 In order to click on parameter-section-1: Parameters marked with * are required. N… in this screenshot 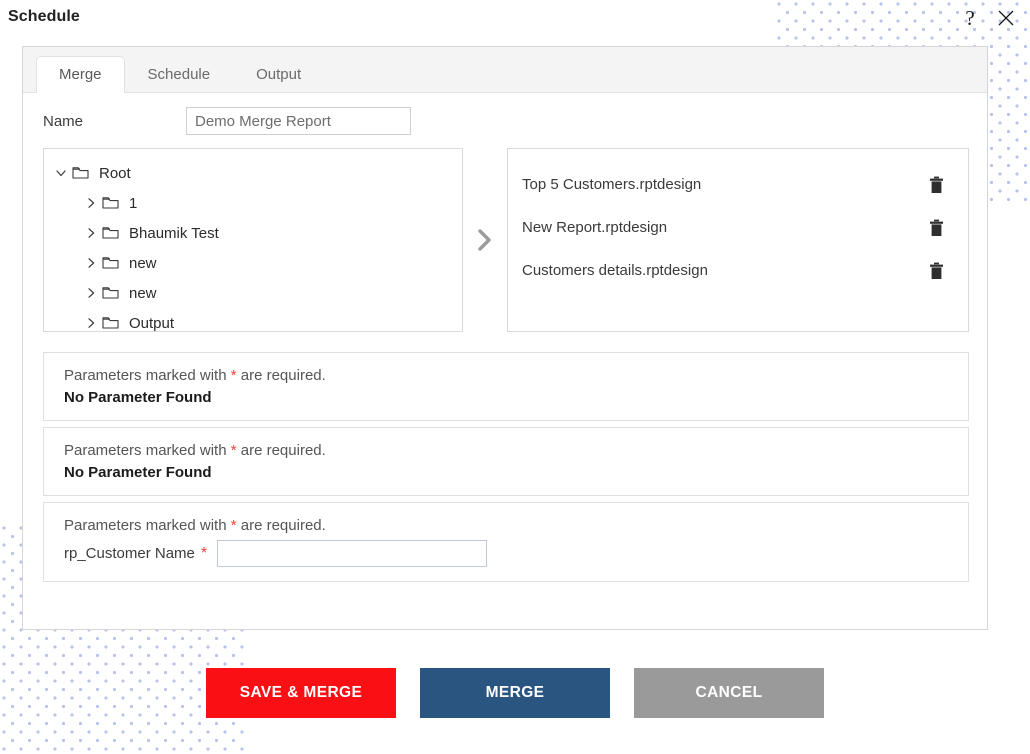, I will do `click(506, 386)`.